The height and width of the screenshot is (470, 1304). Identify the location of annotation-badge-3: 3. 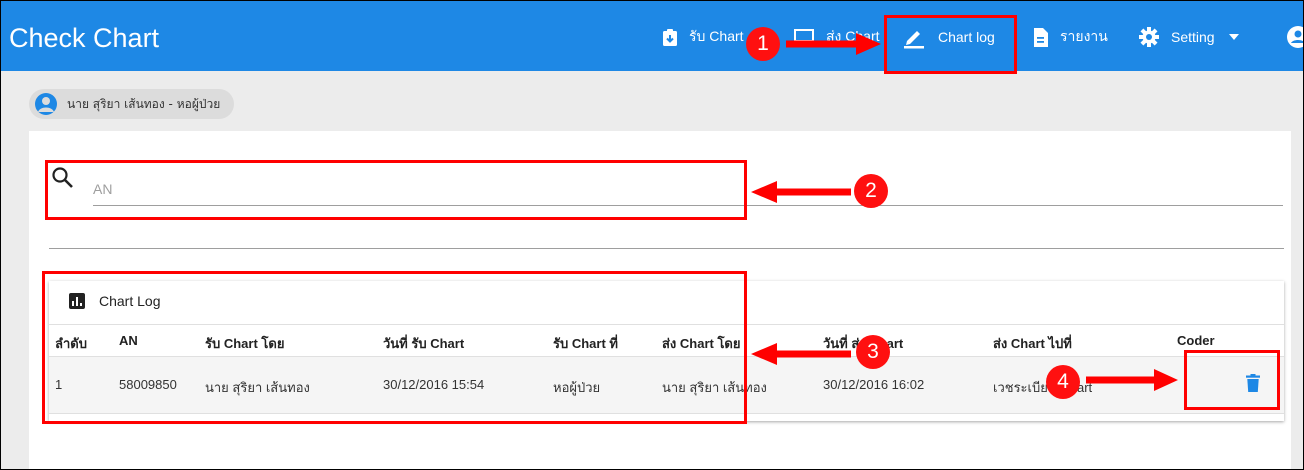
(873, 352).